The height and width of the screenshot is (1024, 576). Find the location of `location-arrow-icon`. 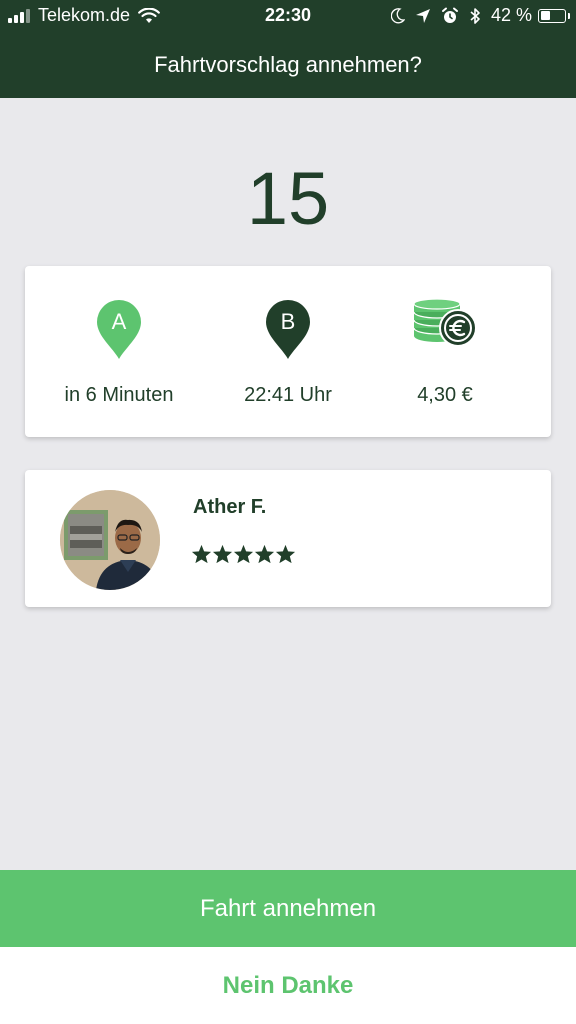

location-arrow-icon is located at coordinates (423, 16).